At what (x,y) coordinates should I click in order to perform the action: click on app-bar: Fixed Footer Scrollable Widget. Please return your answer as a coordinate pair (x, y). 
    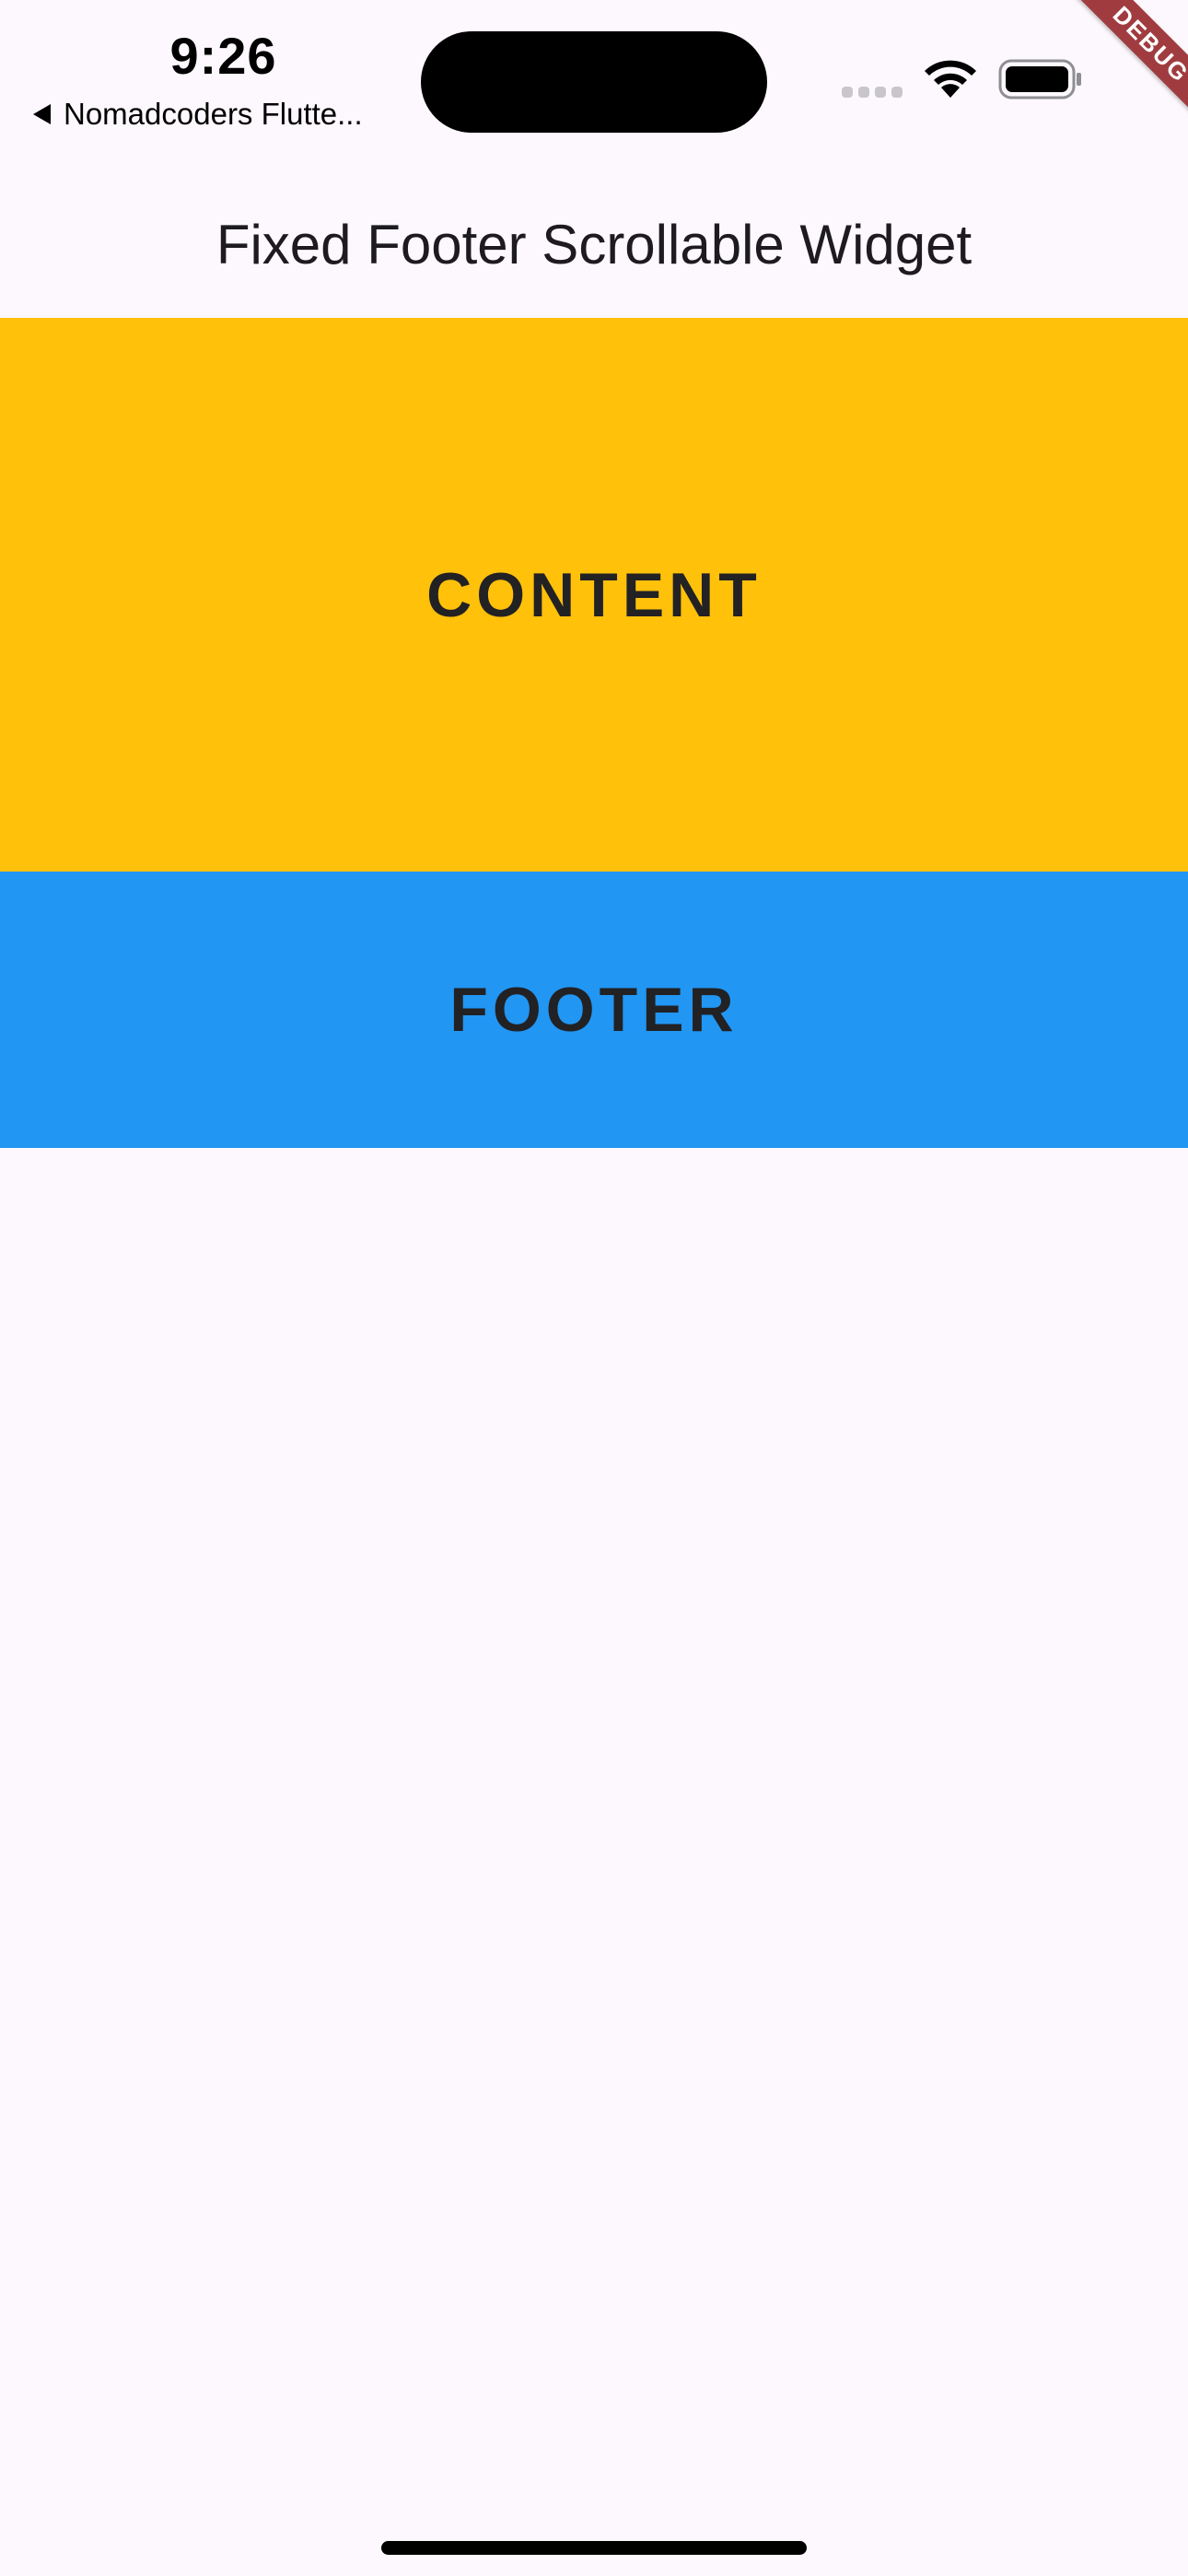
    Looking at the image, I should click on (594, 244).